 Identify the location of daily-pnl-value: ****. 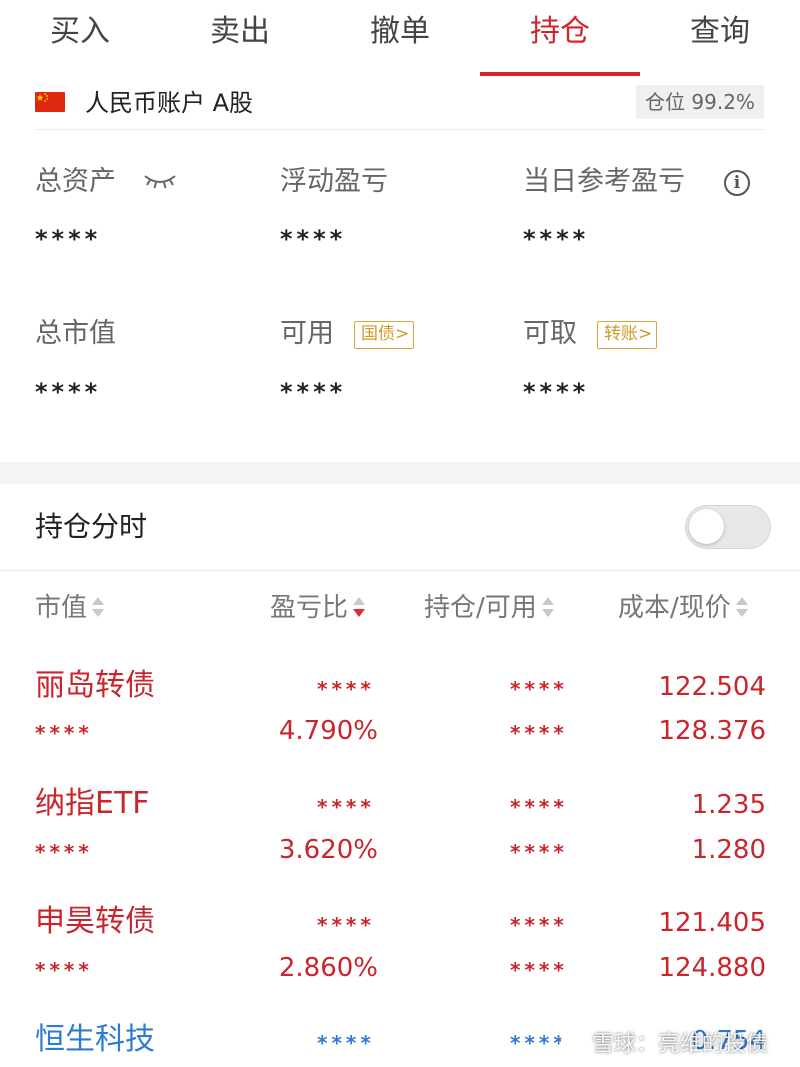
(556, 239).